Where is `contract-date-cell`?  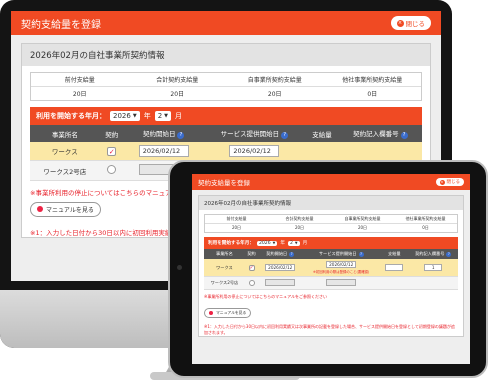
contract-date-cell is located at coordinates (280, 283).